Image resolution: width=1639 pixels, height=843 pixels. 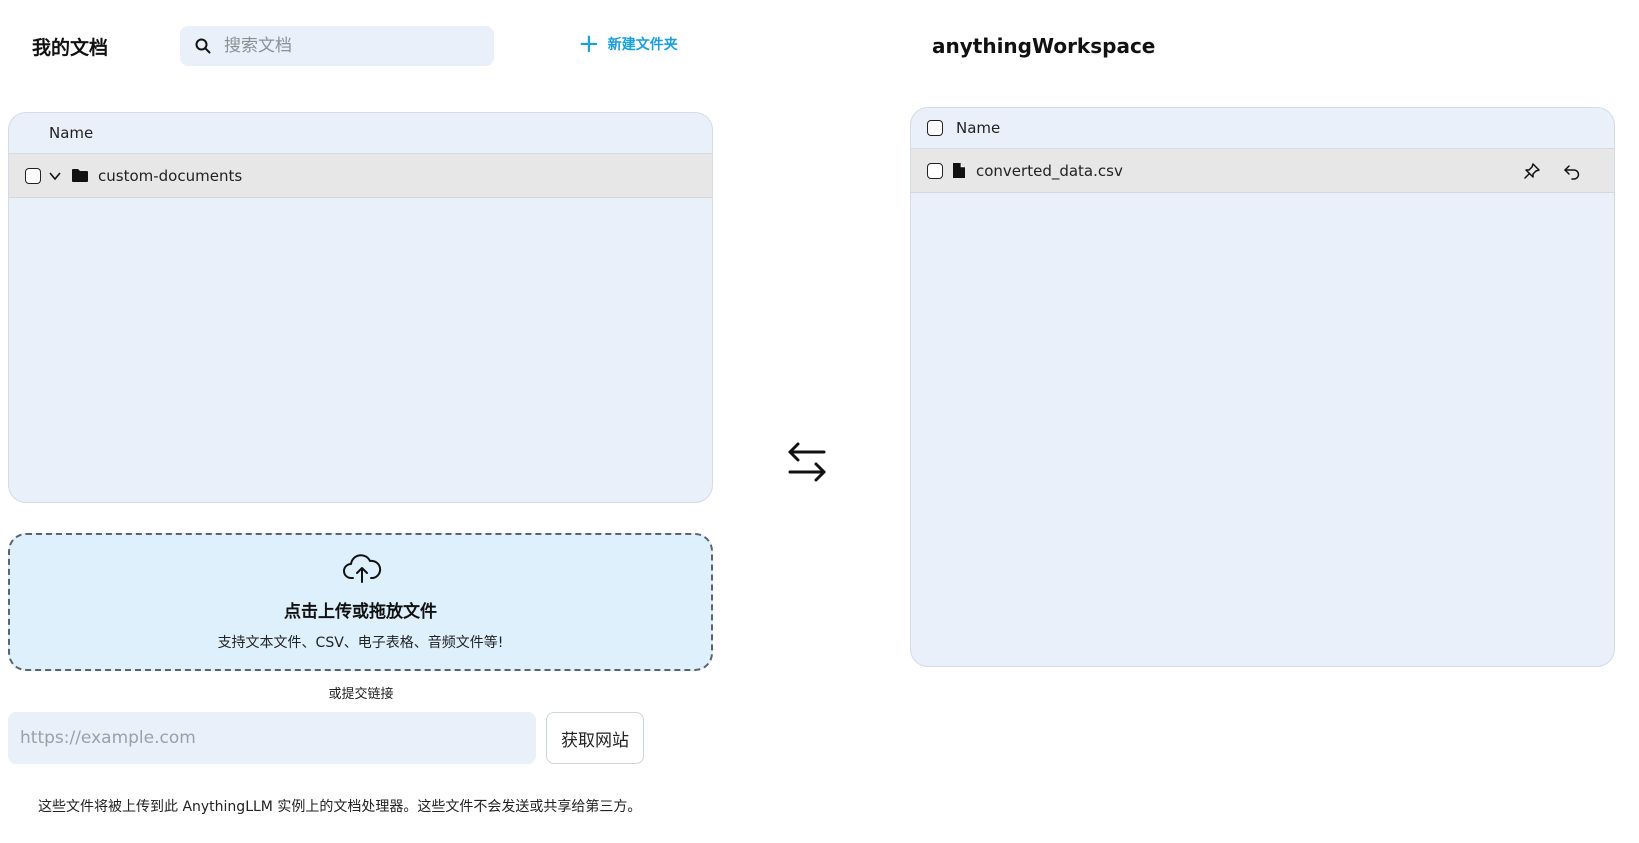 I want to click on new-folder-button: + 新建文件夹, so click(x=628, y=44).